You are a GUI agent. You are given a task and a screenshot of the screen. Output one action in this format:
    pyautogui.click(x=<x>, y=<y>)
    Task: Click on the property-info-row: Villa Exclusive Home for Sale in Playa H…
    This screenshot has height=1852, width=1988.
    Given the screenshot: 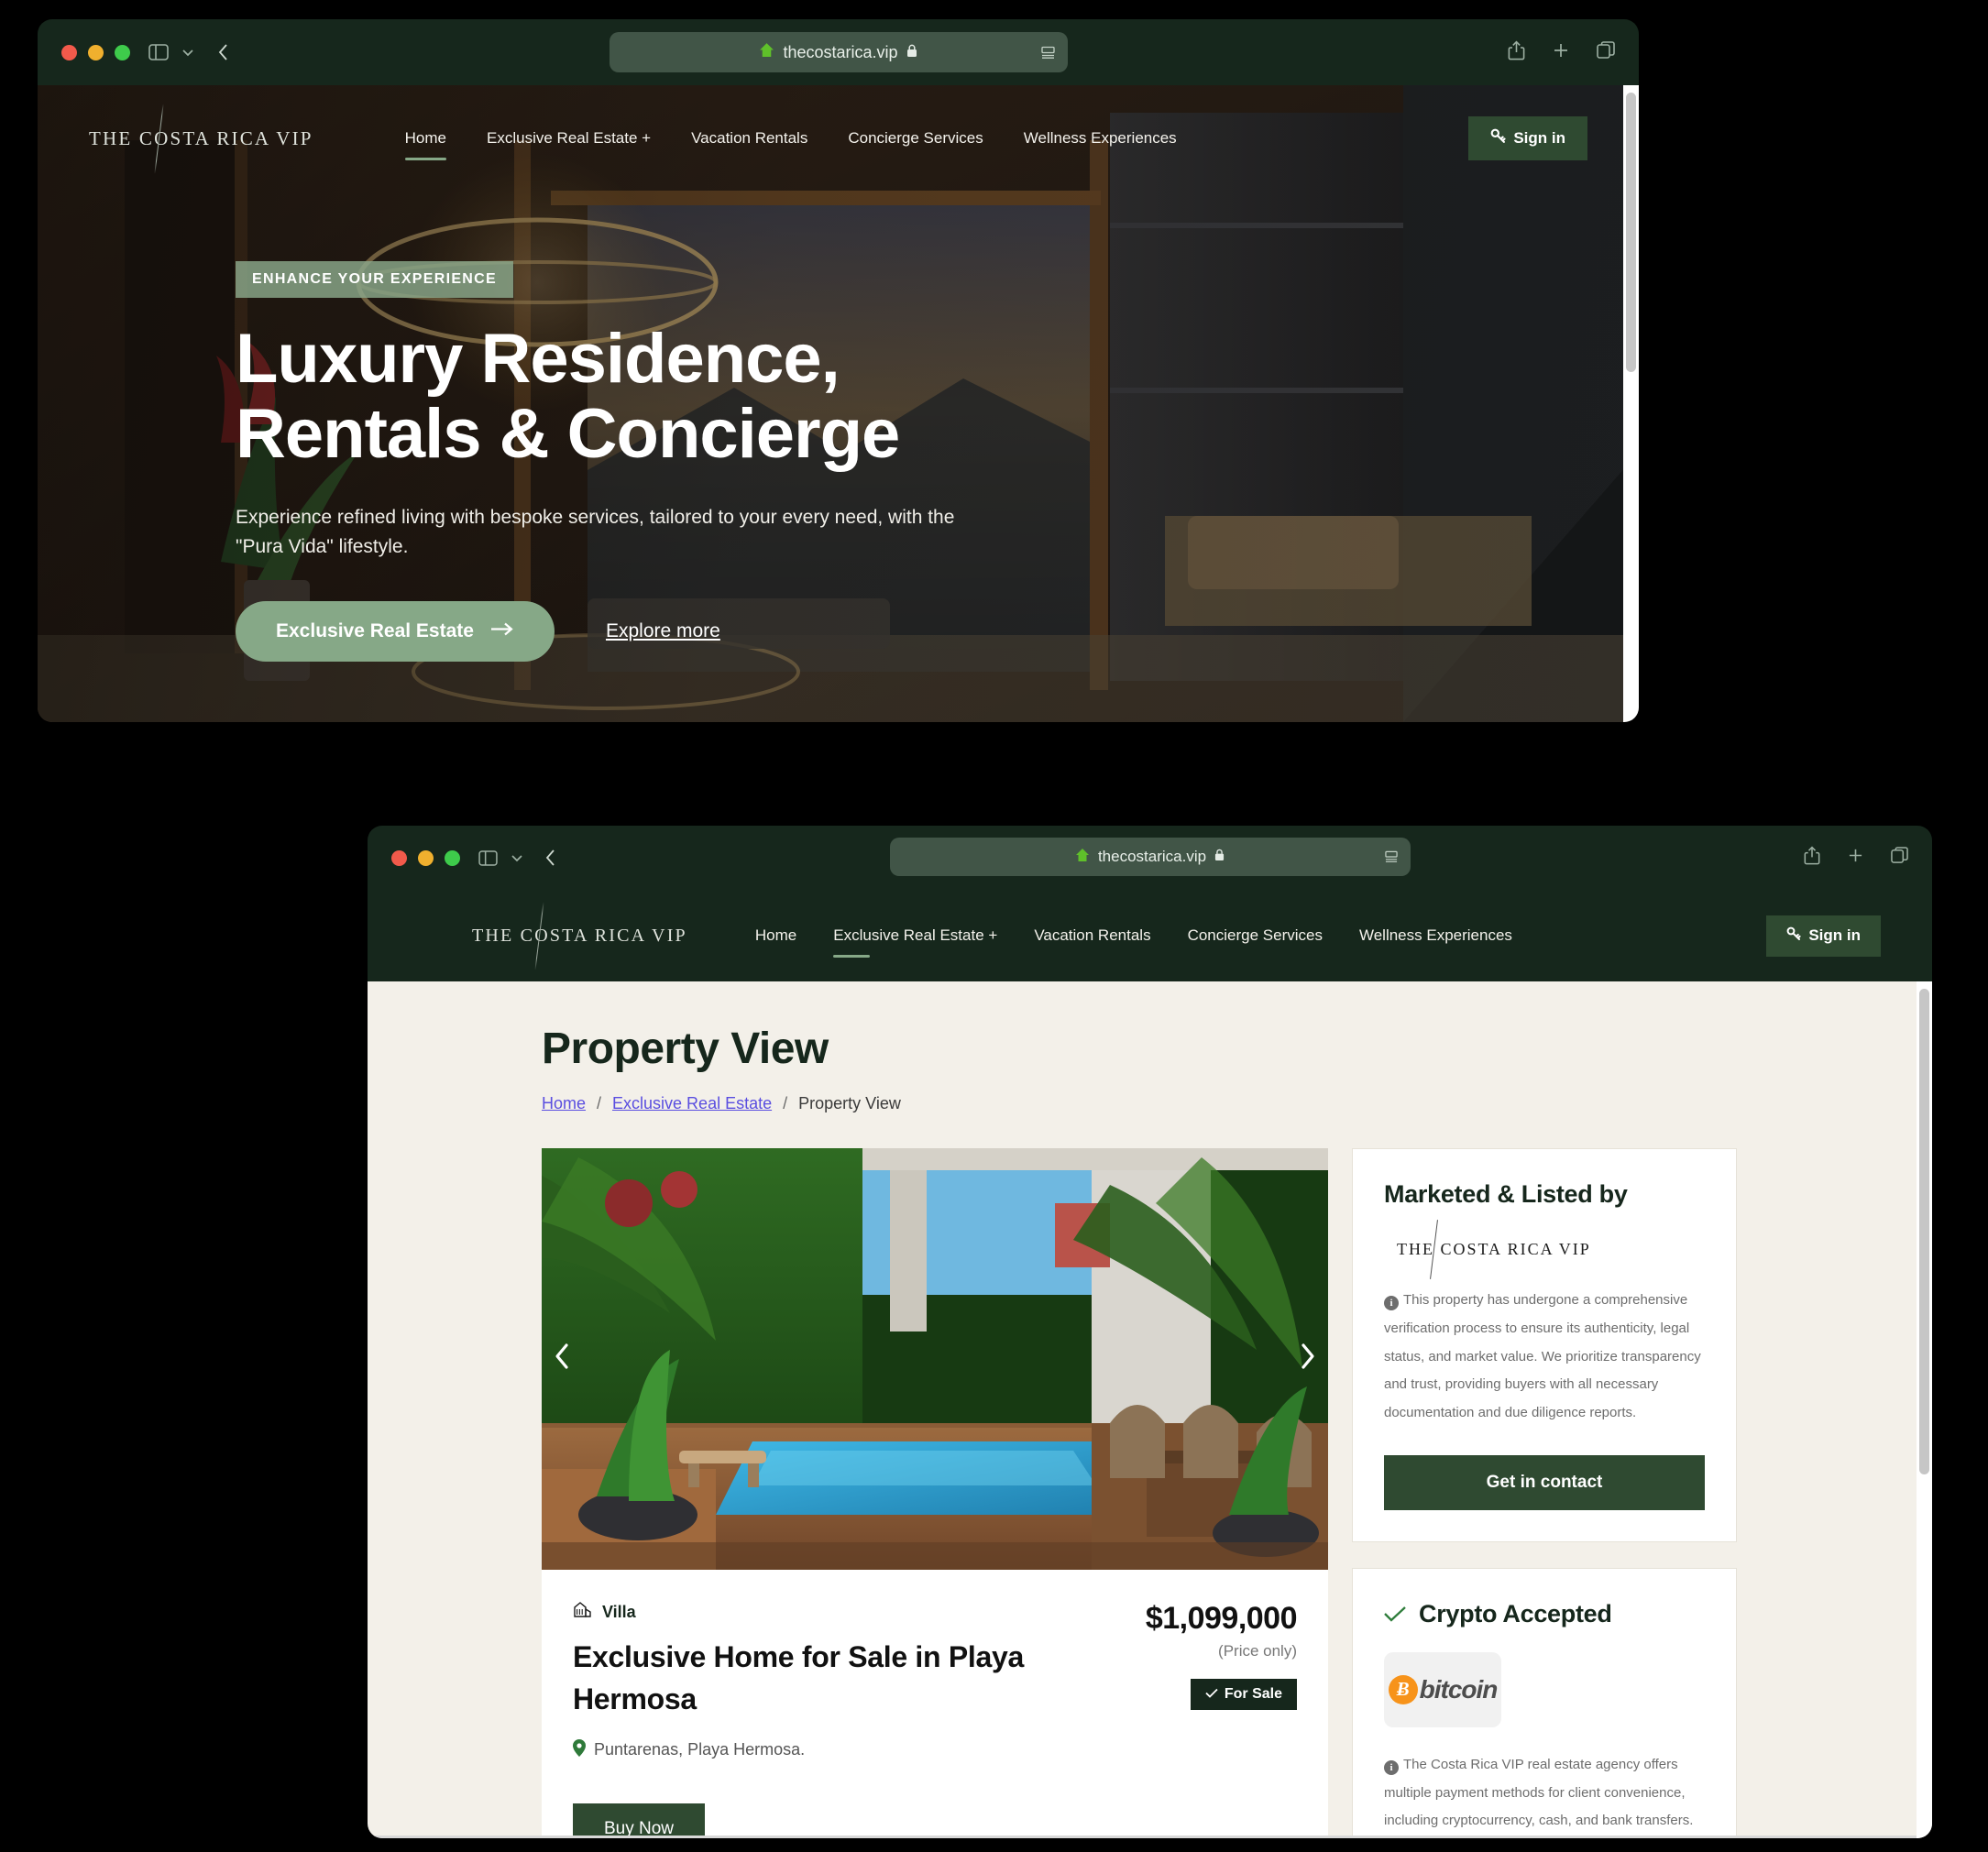 What is the action you would take?
    pyautogui.click(x=935, y=1681)
    